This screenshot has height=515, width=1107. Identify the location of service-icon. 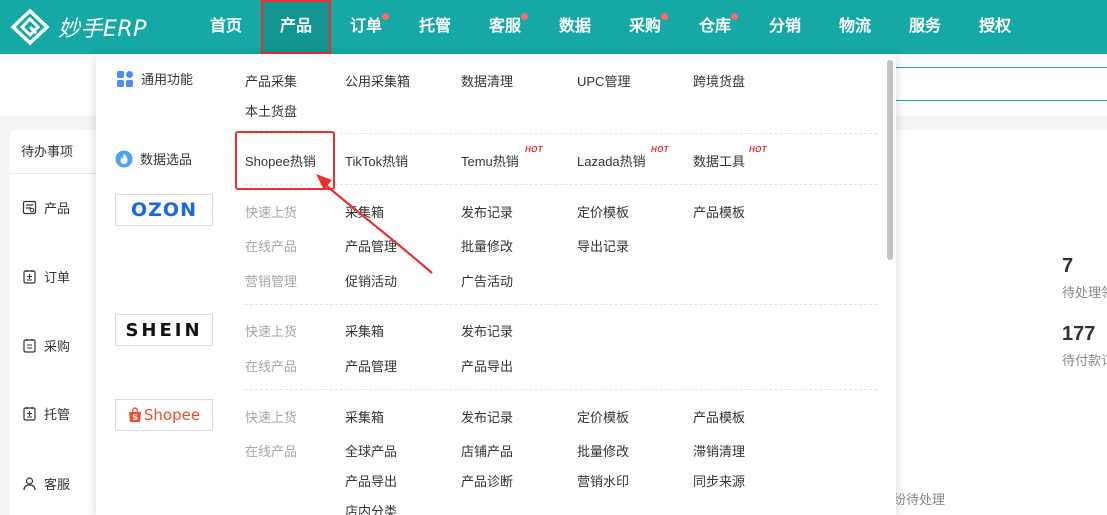
(29, 483).